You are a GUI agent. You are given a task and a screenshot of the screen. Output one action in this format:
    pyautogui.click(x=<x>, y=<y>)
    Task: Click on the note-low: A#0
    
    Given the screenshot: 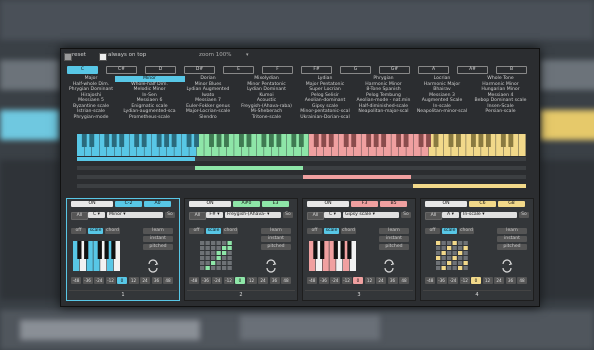 What is the action you would take?
    pyautogui.click(x=246, y=204)
    